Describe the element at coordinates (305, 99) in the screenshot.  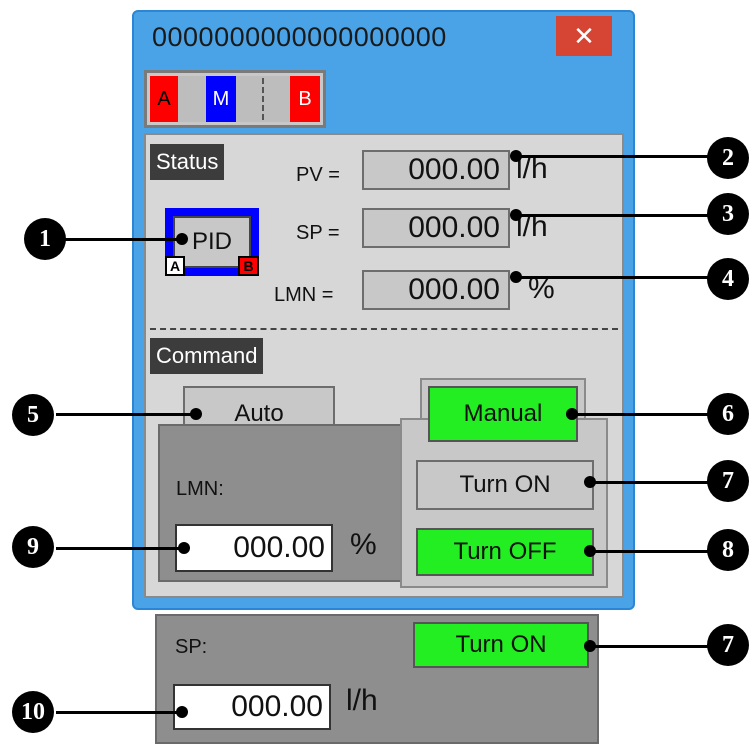
I see `mode-b-indicator: B` at that location.